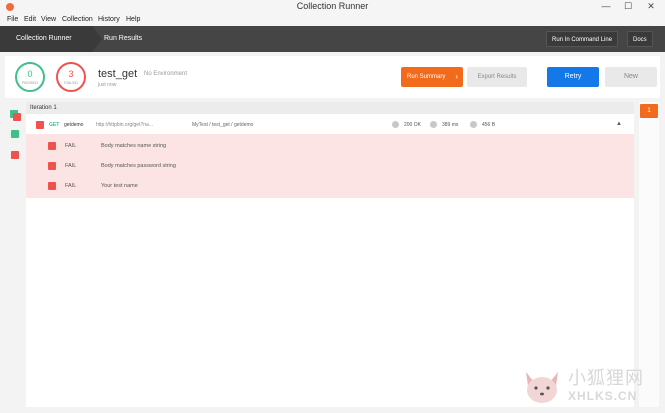 The width and height of the screenshot is (665, 413). I want to click on menu-view: View, so click(48, 19).